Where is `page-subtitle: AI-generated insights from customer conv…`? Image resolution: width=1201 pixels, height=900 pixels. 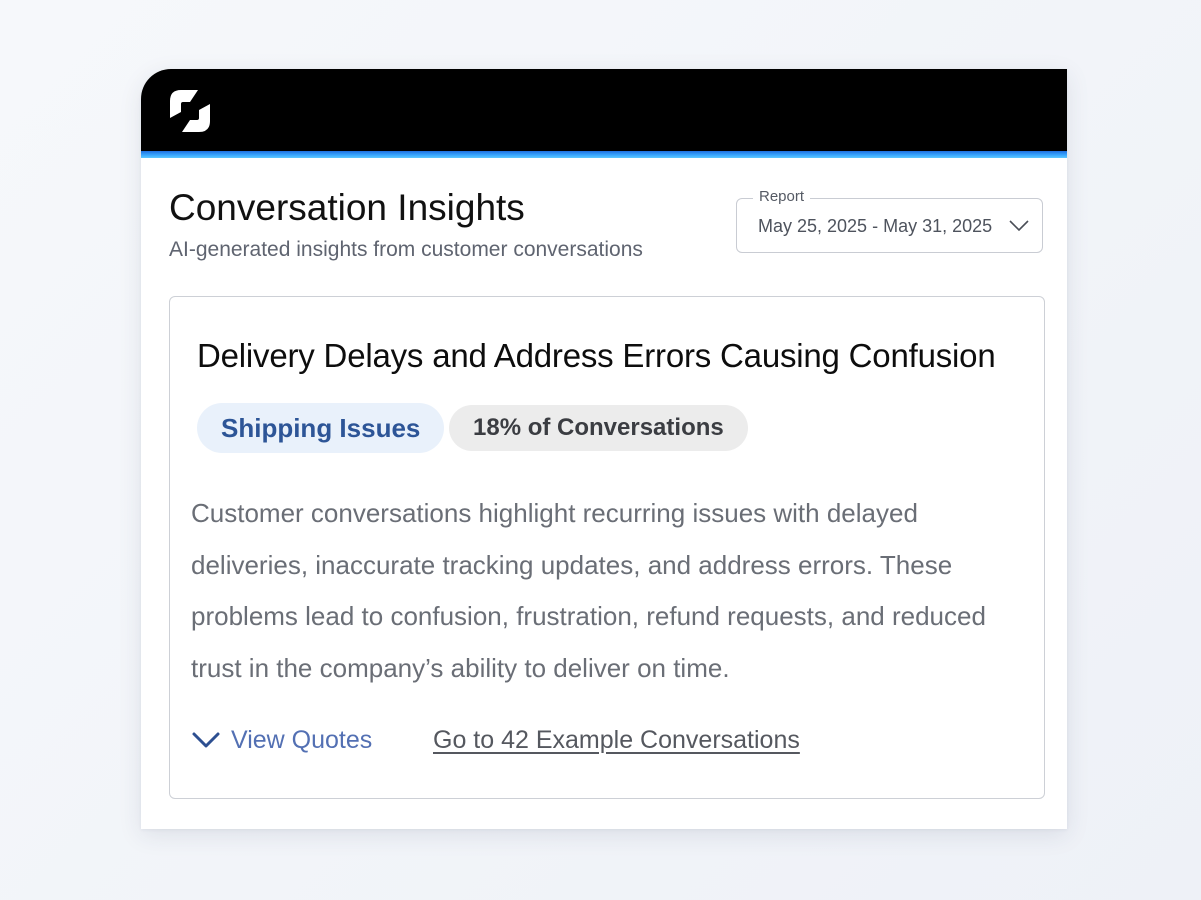
page-subtitle: AI-generated insights from customer conv… is located at coordinates (406, 249).